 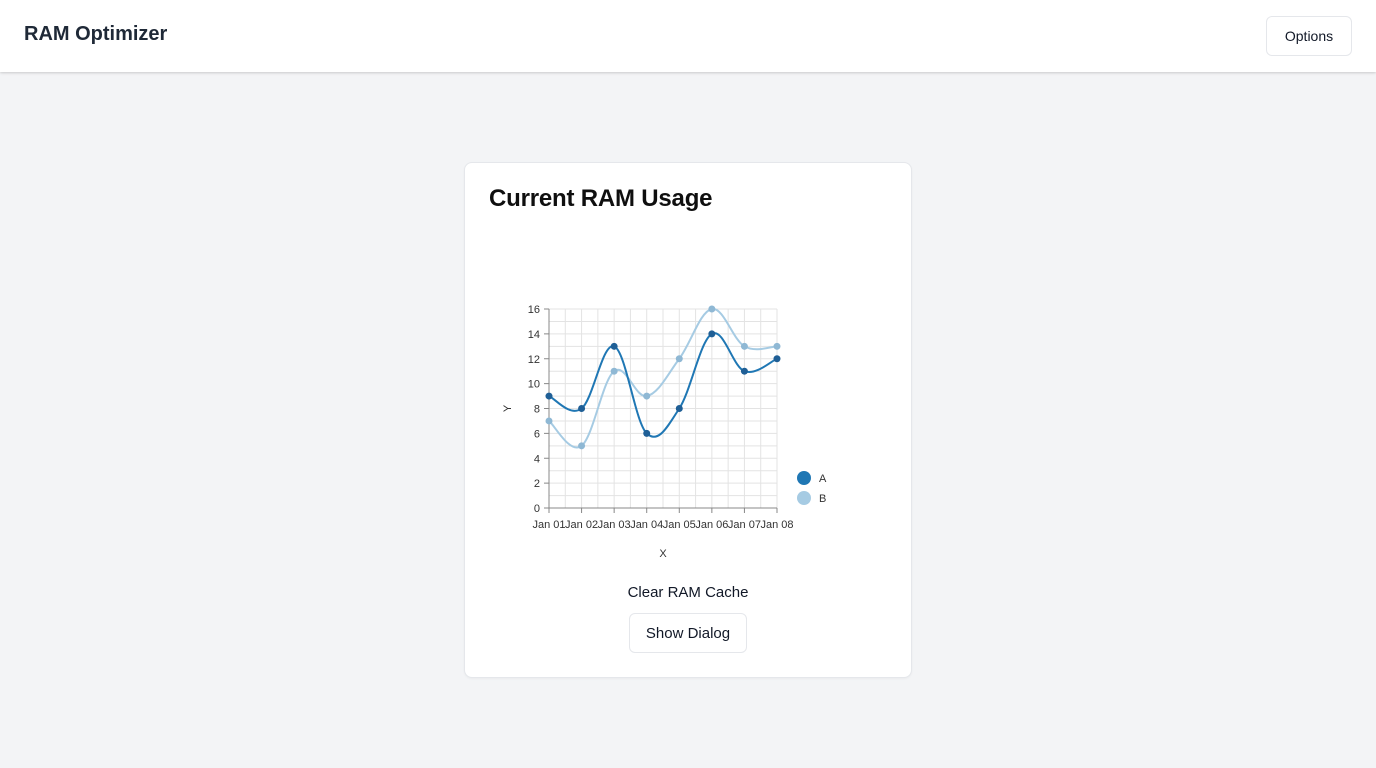 What do you see at coordinates (663, 554) in the screenshot?
I see `x-axis-label: X` at bounding box center [663, 554].